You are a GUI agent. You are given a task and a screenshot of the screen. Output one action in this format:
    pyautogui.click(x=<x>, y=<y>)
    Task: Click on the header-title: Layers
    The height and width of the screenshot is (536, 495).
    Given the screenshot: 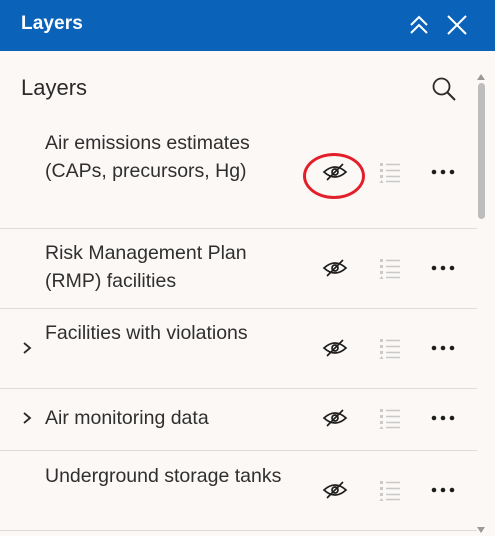 What is the action you would take?
    pyautogui.click(x=52, y=23)
    